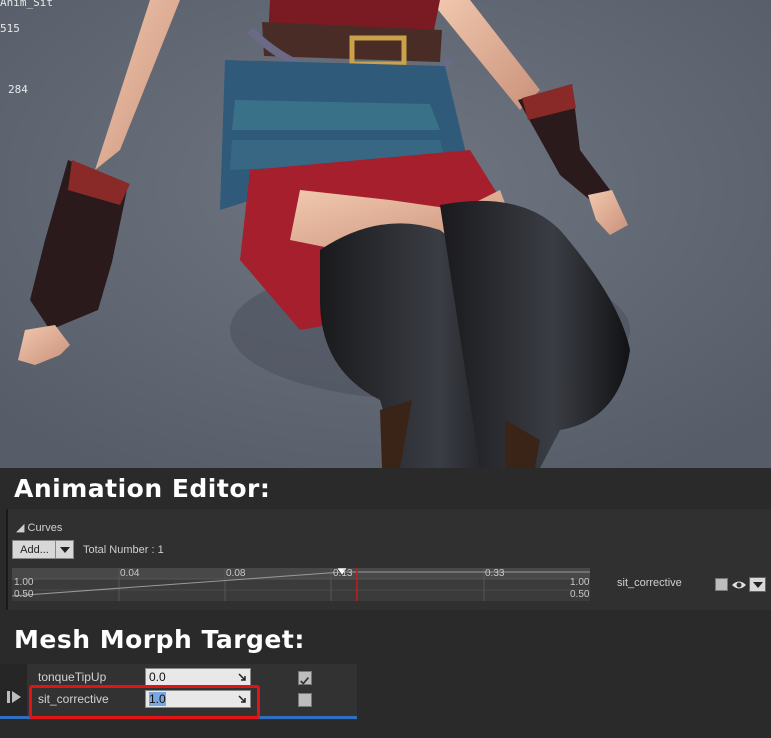  What do you see at coordinates (64, 549) in the screenshot?
I see `add-curve-dropdown-icon` at bounding box center [64, 549].